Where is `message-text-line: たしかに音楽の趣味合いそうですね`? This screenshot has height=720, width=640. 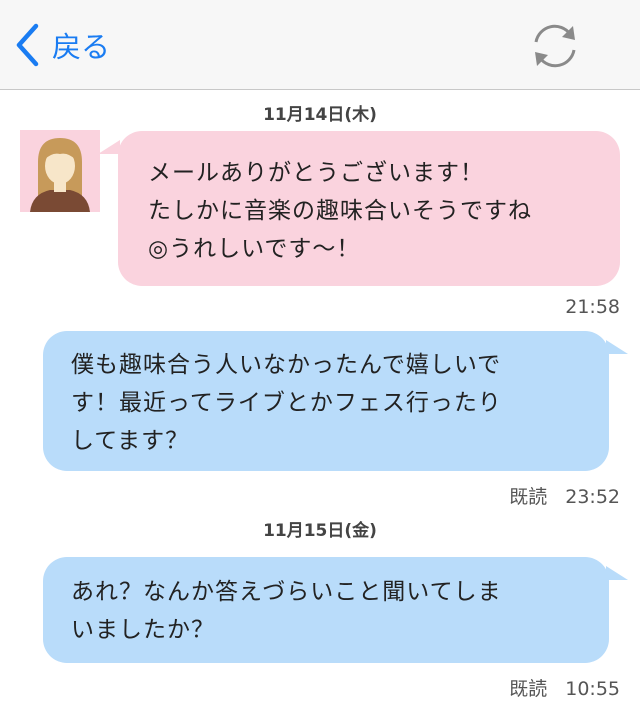 message-text-line: たしかに音楽の趣味合いそうですね is located at coordinates (340, 211).